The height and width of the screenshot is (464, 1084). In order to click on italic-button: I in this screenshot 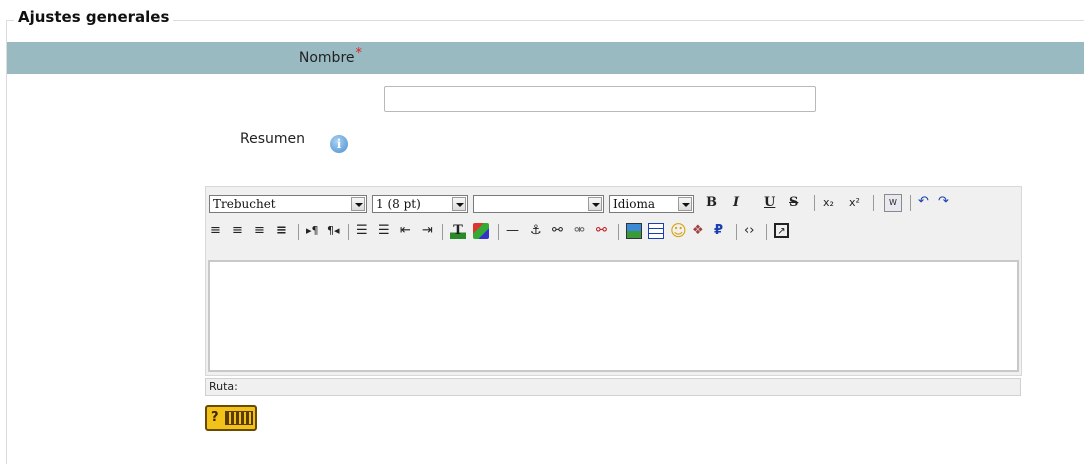, I will do `click(736, 203)`.